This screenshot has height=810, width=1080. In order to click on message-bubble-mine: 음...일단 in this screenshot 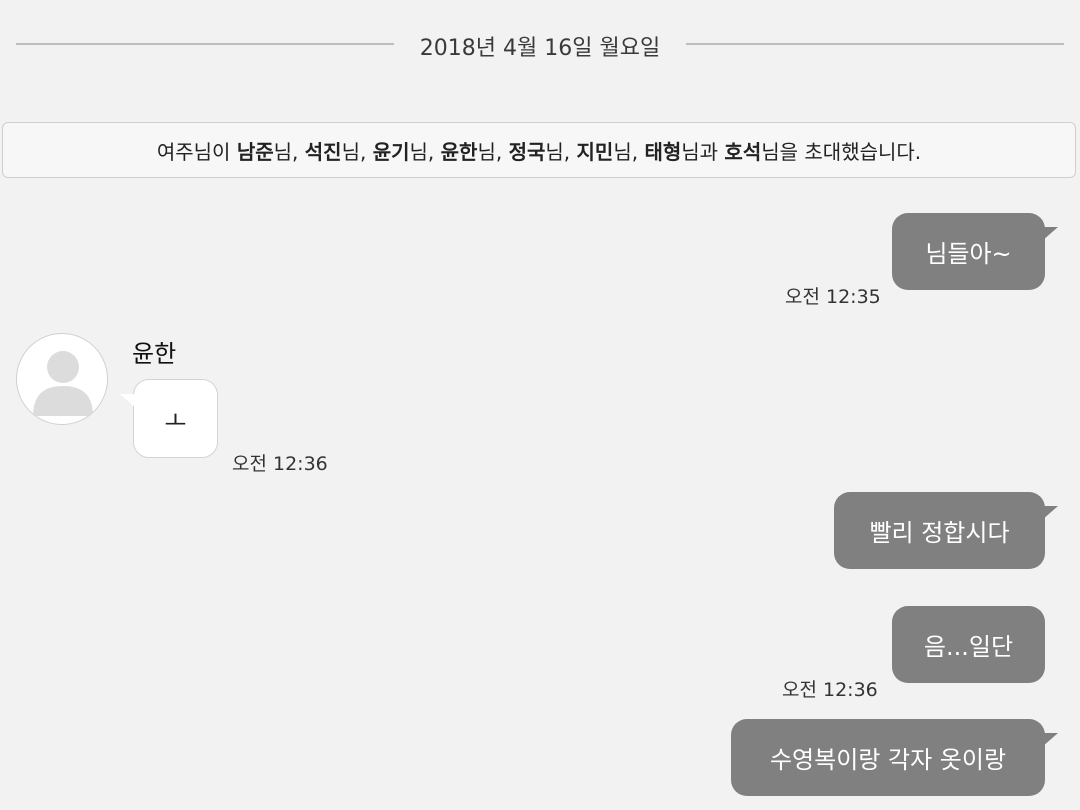, I will do `click(968, 644)`.